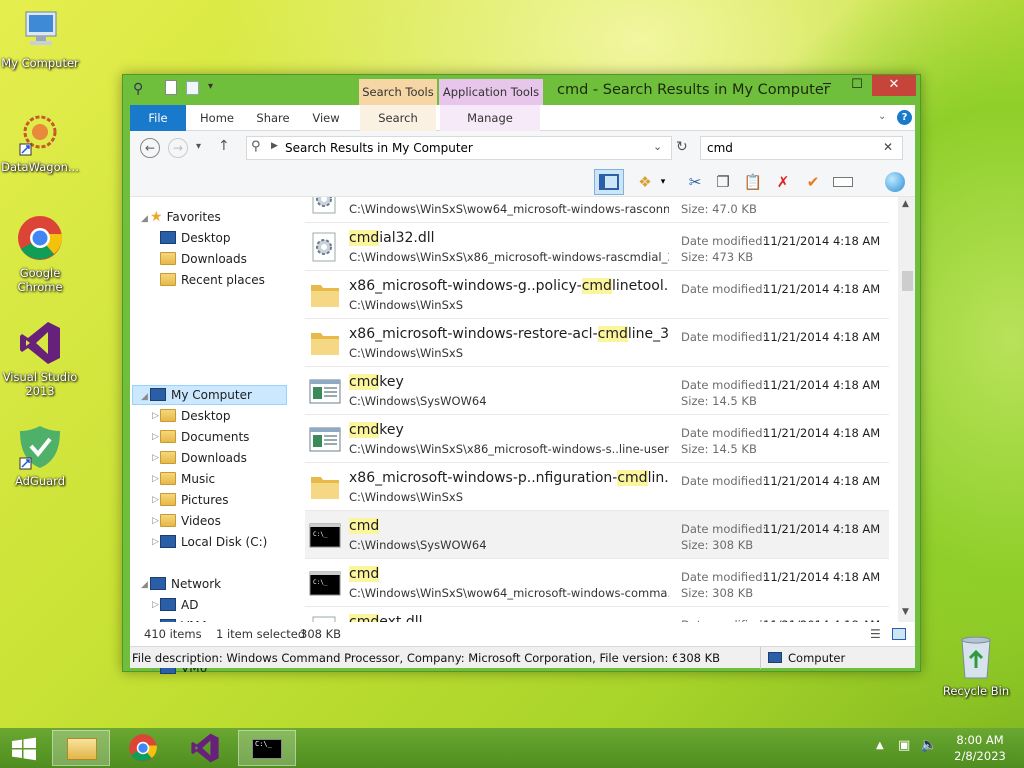  I want to click on tab-share: Share, so click(273, 118).